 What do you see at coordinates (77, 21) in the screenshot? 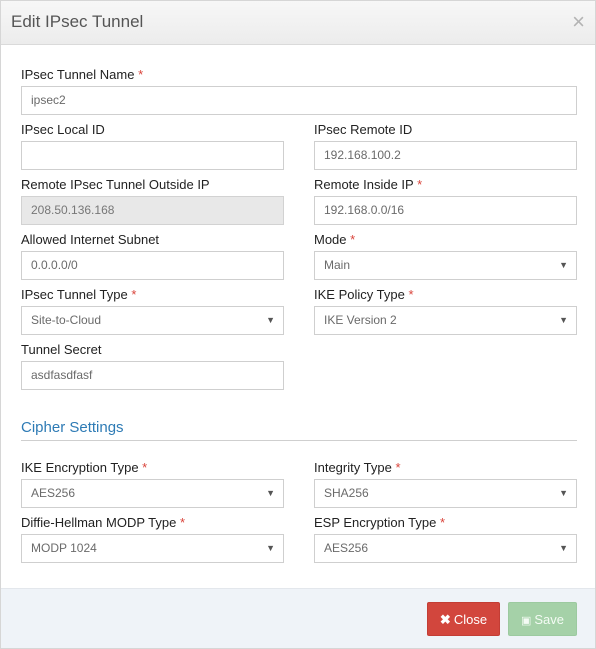
I see `modal-title: Edit IPsec Tunnel` at bounding box center [77, 21].